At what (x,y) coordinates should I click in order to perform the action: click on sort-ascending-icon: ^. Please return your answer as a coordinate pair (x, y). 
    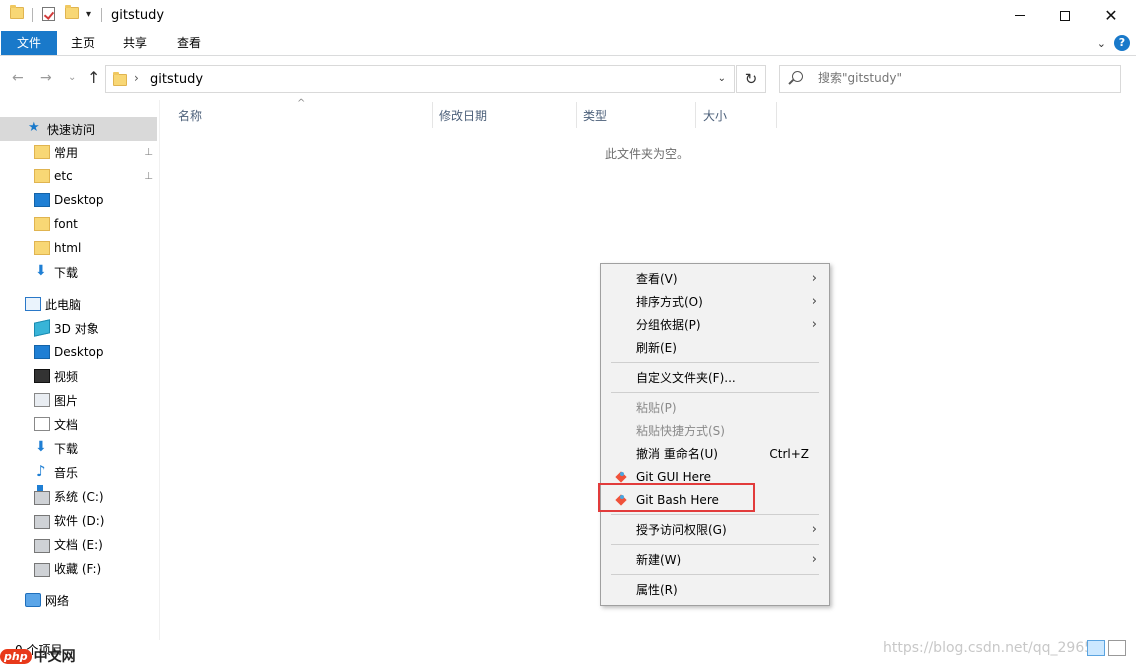
    Looking at the image, I should click on (301, 103).